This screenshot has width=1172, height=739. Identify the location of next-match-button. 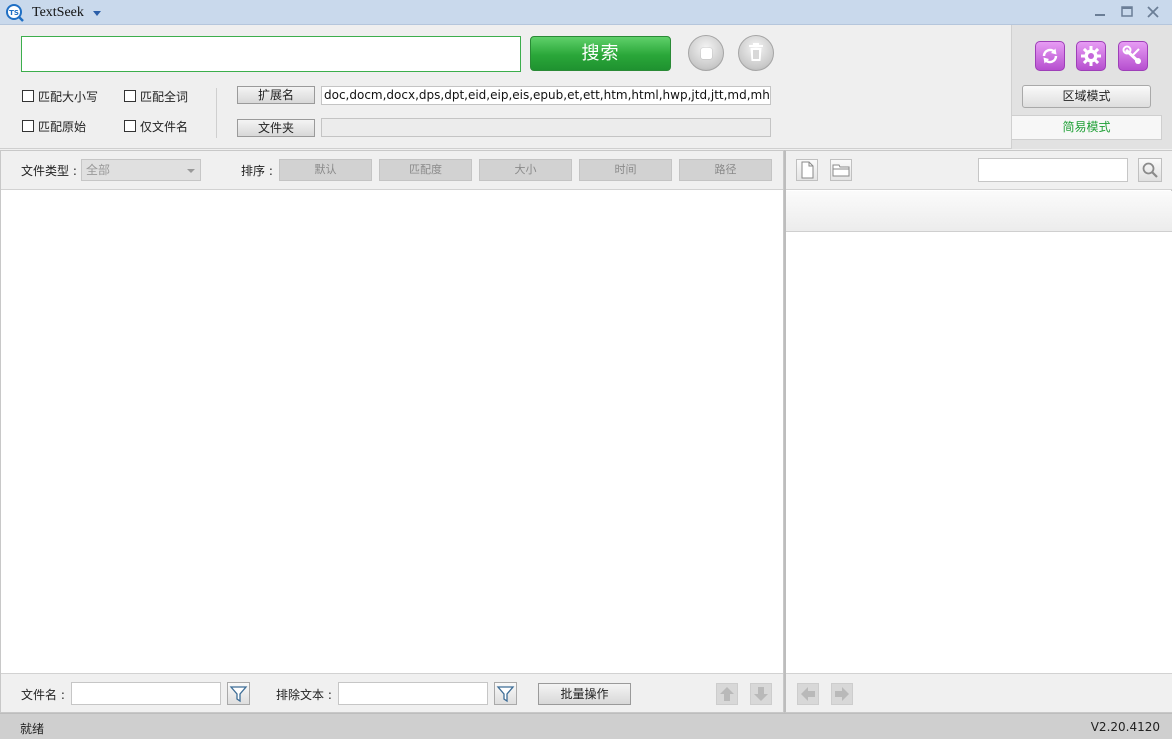
(842, 694).